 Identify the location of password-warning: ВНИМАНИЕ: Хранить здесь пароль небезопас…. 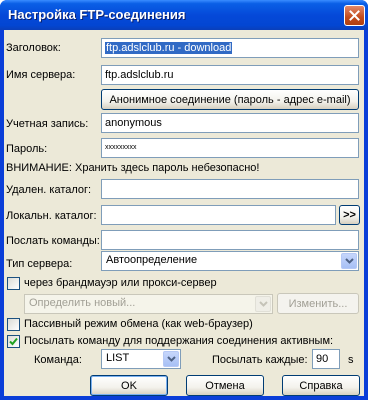
(133, 168).